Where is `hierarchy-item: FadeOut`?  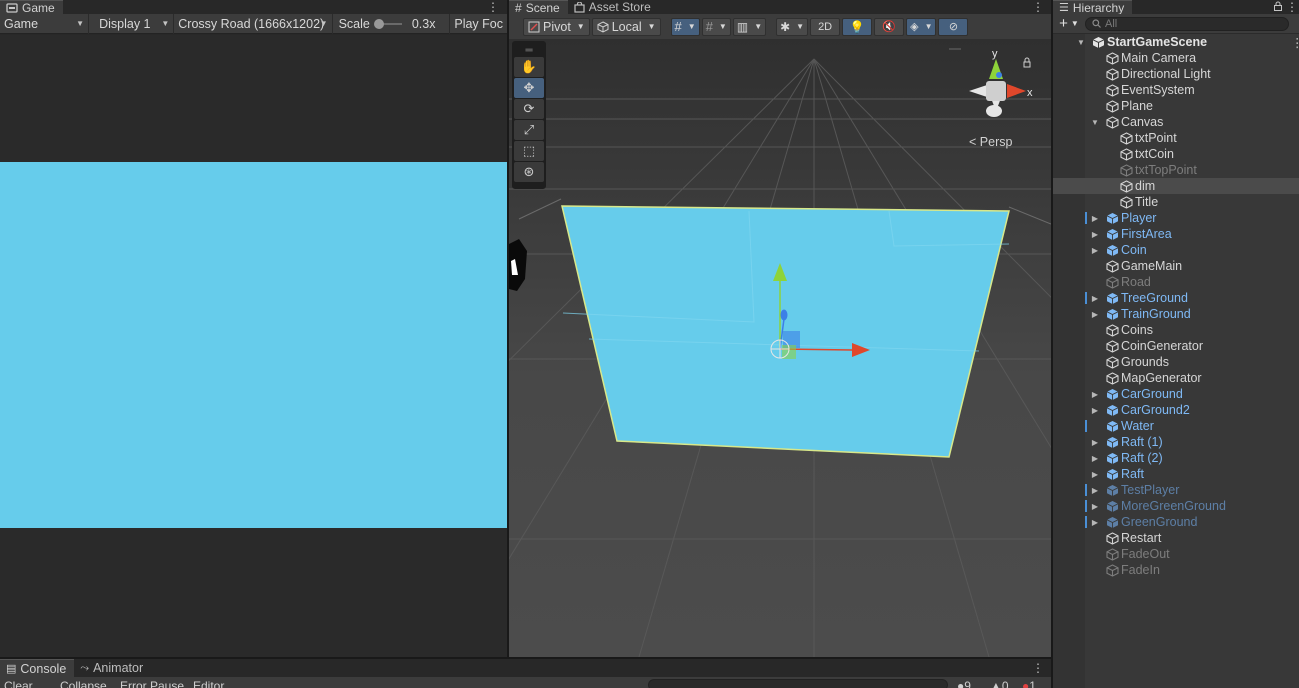
hierarchy-item: FadeOut is located at coordinates (1176, 554).